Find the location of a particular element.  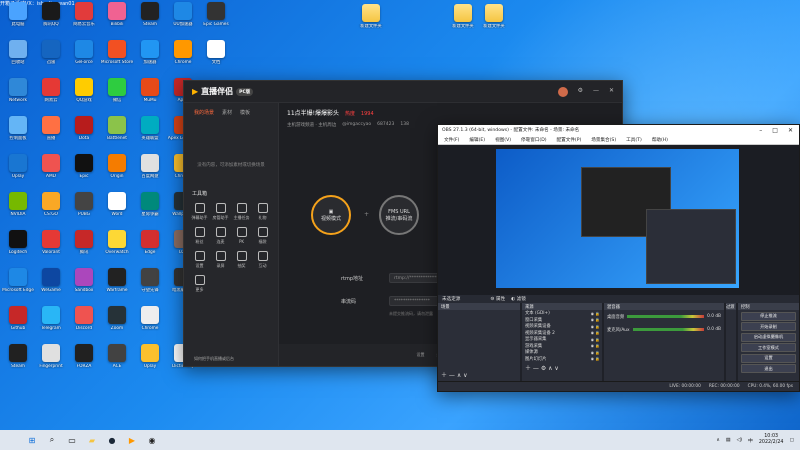

desktop-icon: 回收站 is located at coordinates (18, 58).